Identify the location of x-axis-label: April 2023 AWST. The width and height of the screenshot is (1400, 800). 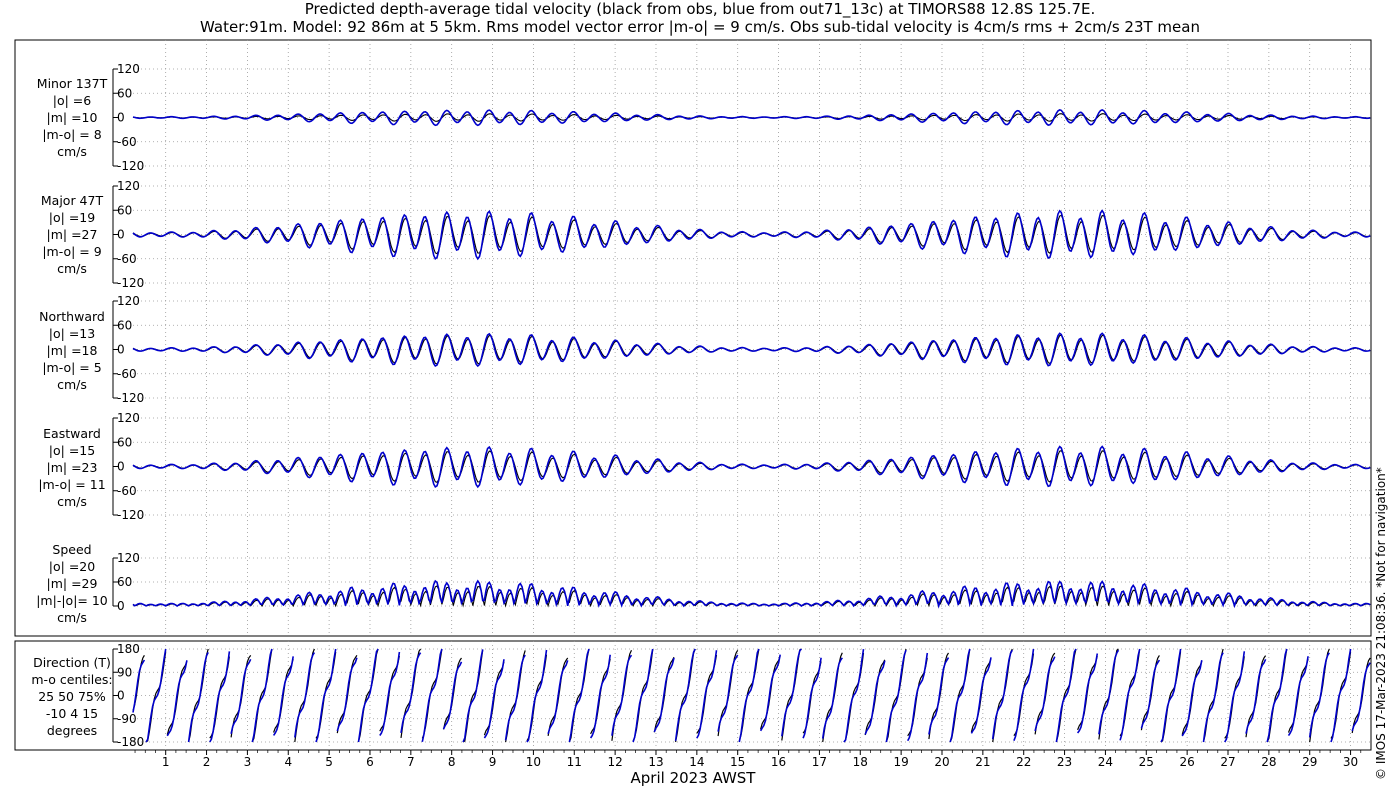
(693, 778).